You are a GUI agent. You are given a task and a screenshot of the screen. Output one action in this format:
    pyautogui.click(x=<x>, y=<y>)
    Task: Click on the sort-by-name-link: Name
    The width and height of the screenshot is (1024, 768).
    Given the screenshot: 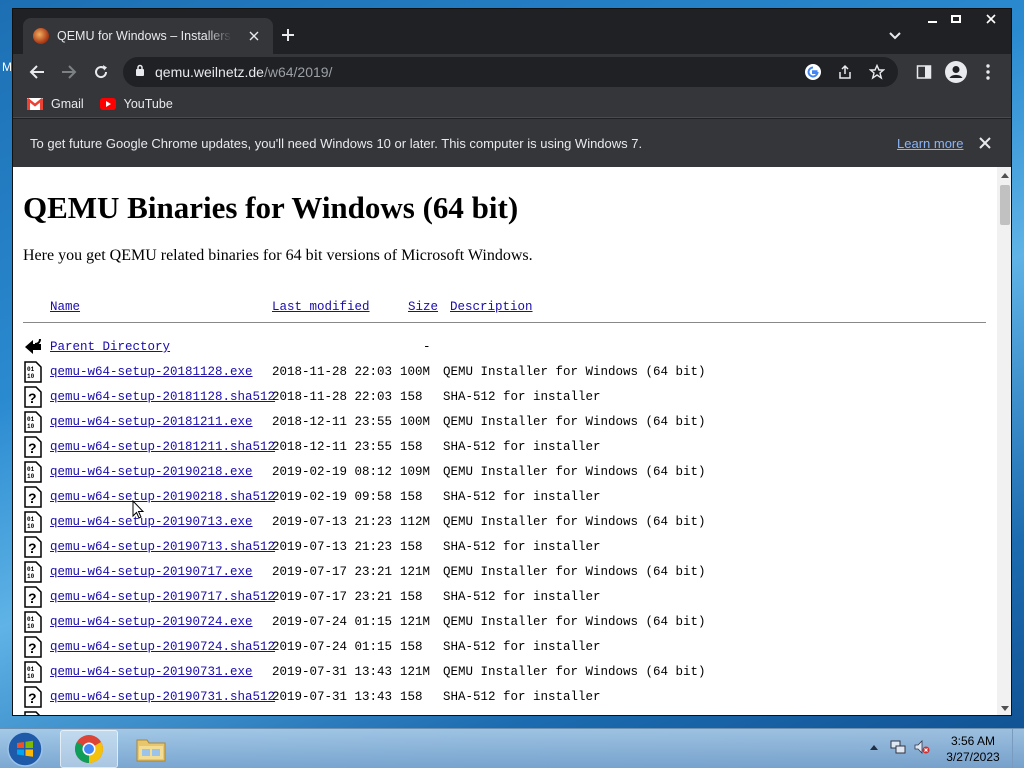 What is the action you would take?
    pyautogui.click(x=65, y=307)
    